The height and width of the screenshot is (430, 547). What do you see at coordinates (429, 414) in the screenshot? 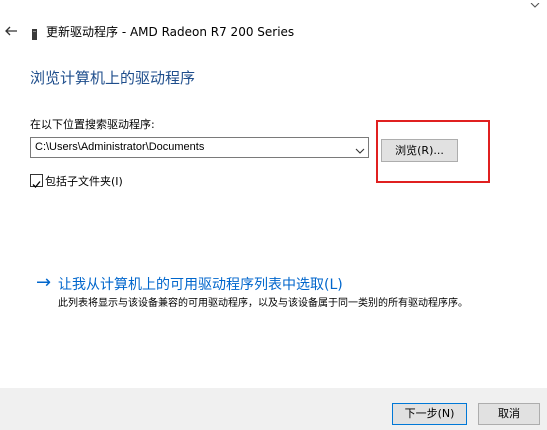
I see `next-button: 下一步(N)` at bounding box center [429, 414].